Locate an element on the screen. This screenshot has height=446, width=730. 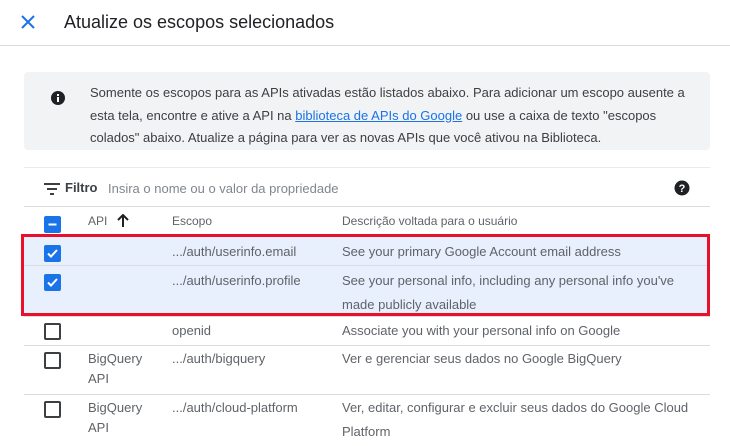
row-scope: openid is located at coordinates (192, 330).